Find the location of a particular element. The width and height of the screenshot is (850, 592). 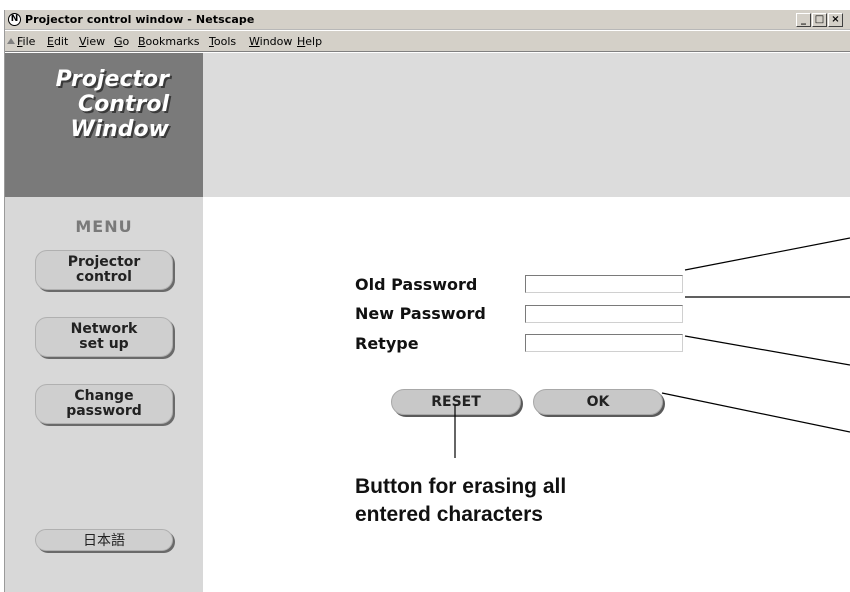

menu-go: Go is located at coordinates (121, 41).